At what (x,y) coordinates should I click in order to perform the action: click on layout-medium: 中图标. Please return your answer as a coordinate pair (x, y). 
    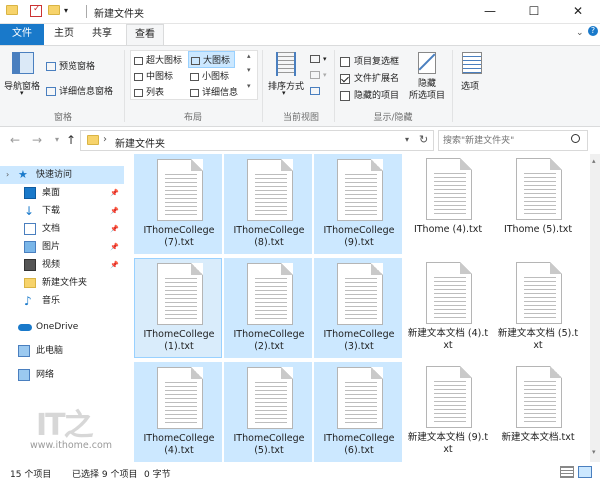
    Looking at the image, I should click on (153, 75).